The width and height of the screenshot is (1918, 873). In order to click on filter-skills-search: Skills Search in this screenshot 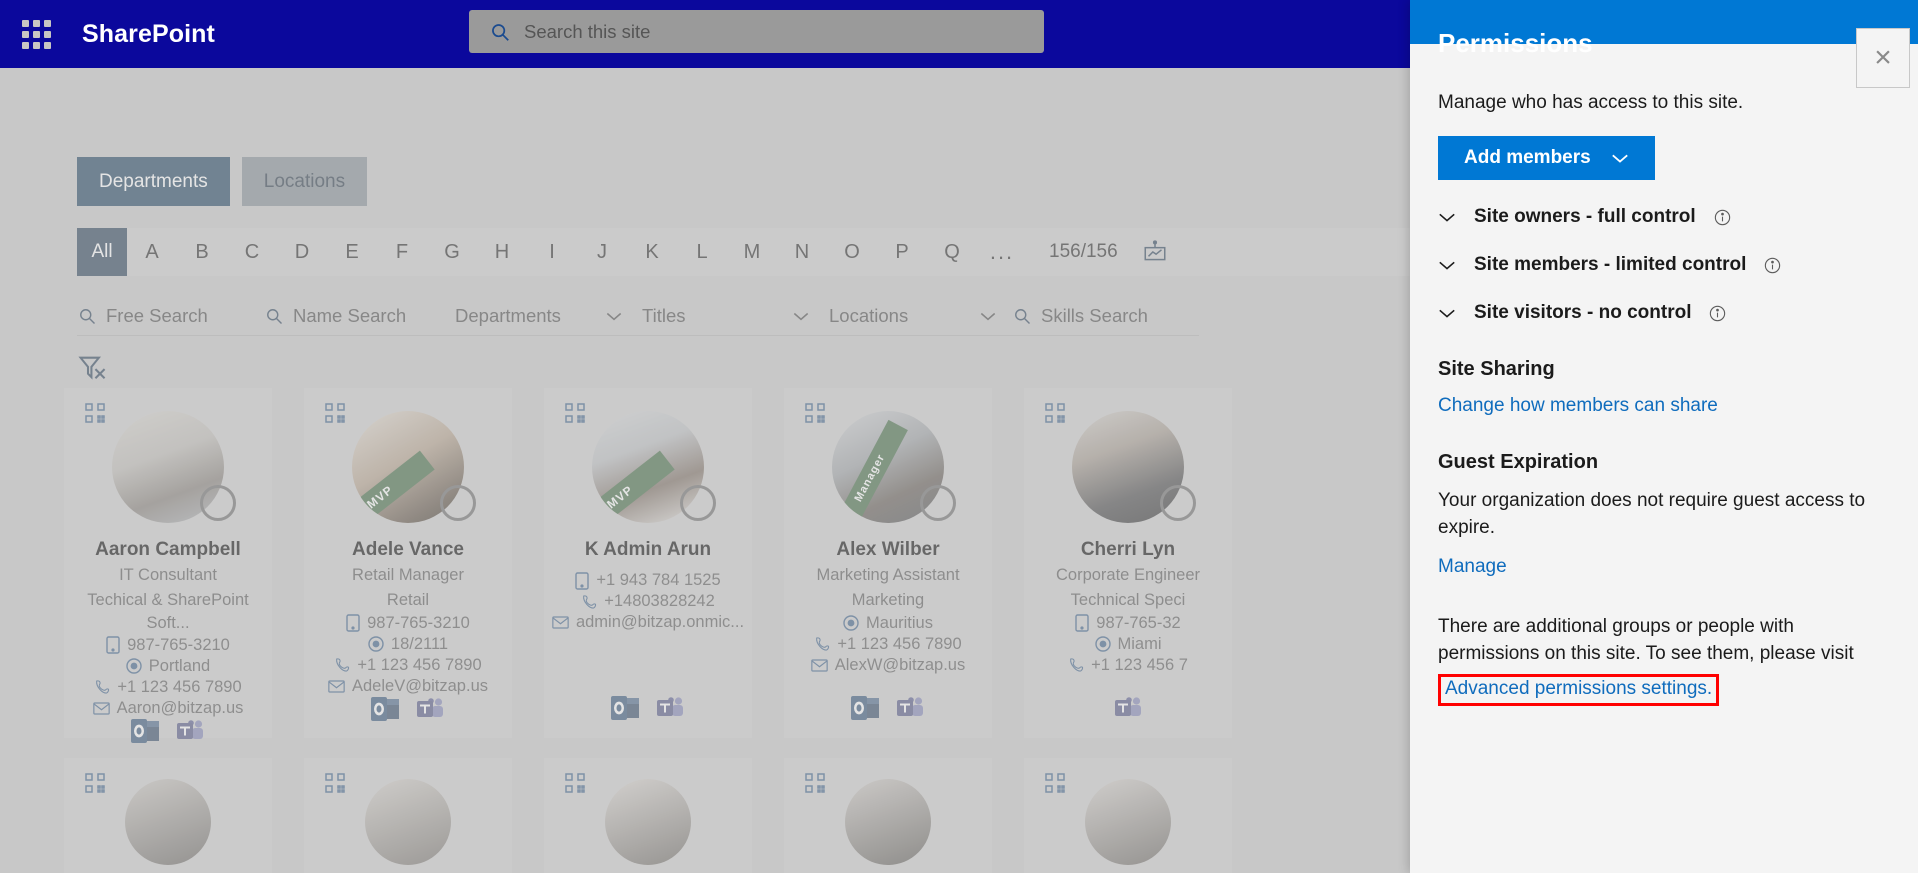, I will do `click(1105, 316)`.